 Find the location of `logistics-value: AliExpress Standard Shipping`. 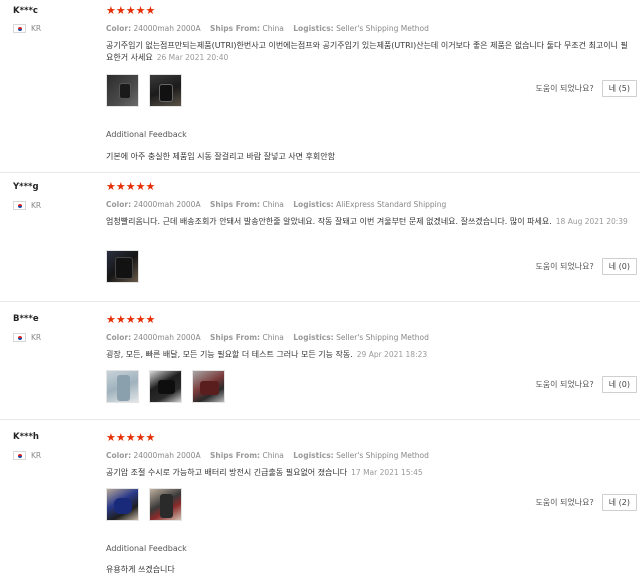

logistics-value: AliExpress Standard Shipping is located at coordinates (391, 204).